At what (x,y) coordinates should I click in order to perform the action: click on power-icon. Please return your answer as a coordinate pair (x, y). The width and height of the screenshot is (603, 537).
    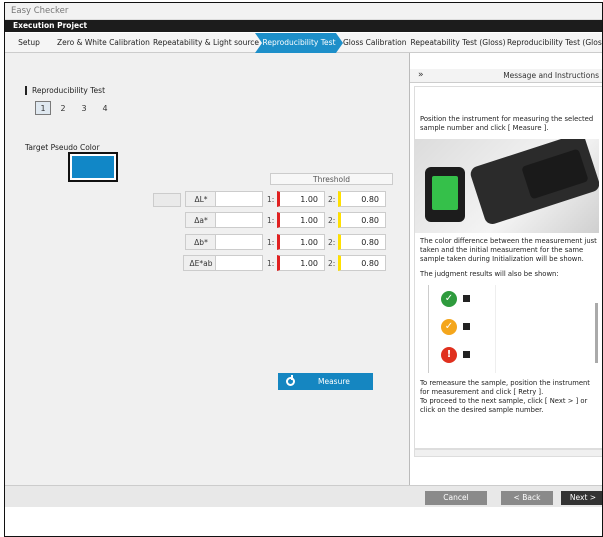
    Looking at the image, I should click on (290, 380).